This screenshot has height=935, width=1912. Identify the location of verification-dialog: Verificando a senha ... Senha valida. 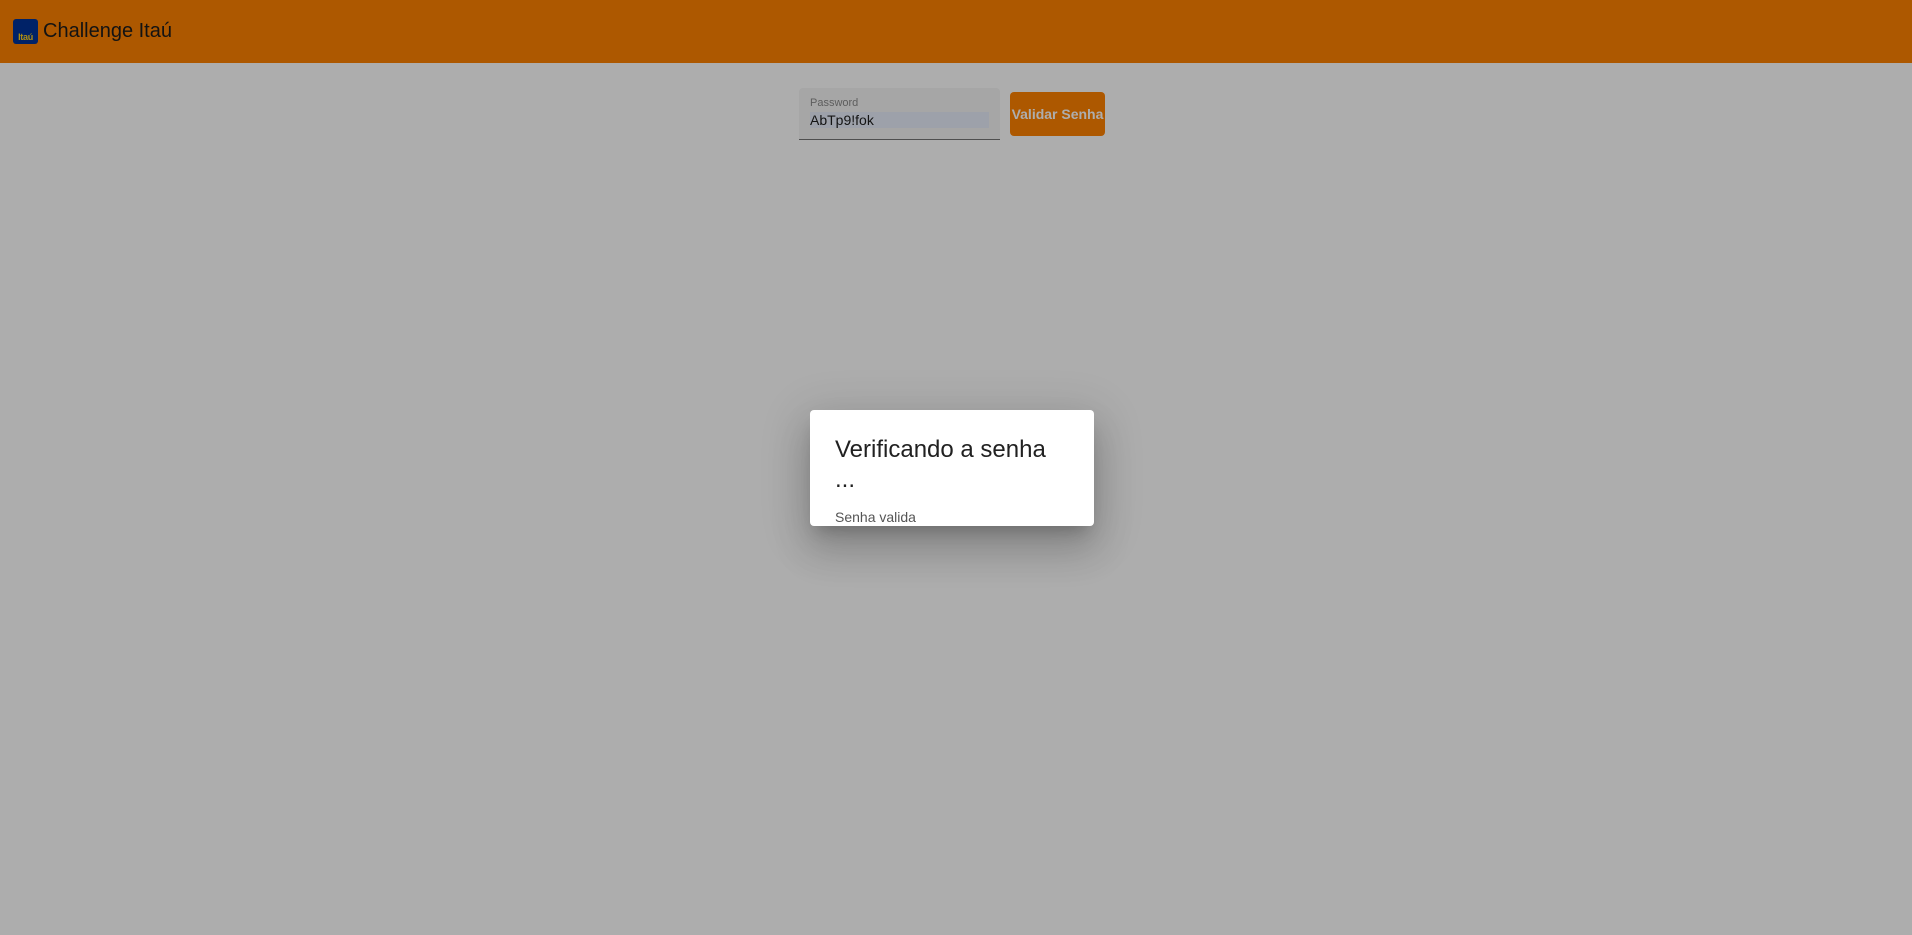
(952, 468).